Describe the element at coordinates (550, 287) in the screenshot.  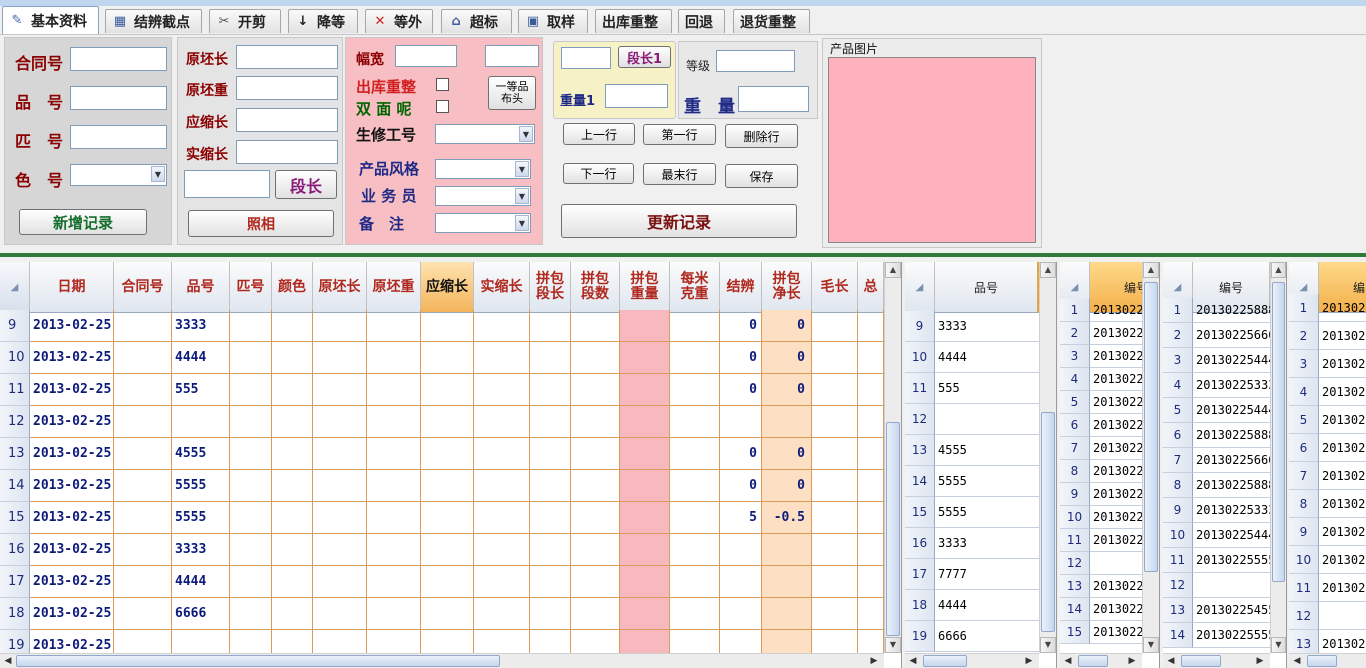
I see `column-header: 拼包 段长` at that location.